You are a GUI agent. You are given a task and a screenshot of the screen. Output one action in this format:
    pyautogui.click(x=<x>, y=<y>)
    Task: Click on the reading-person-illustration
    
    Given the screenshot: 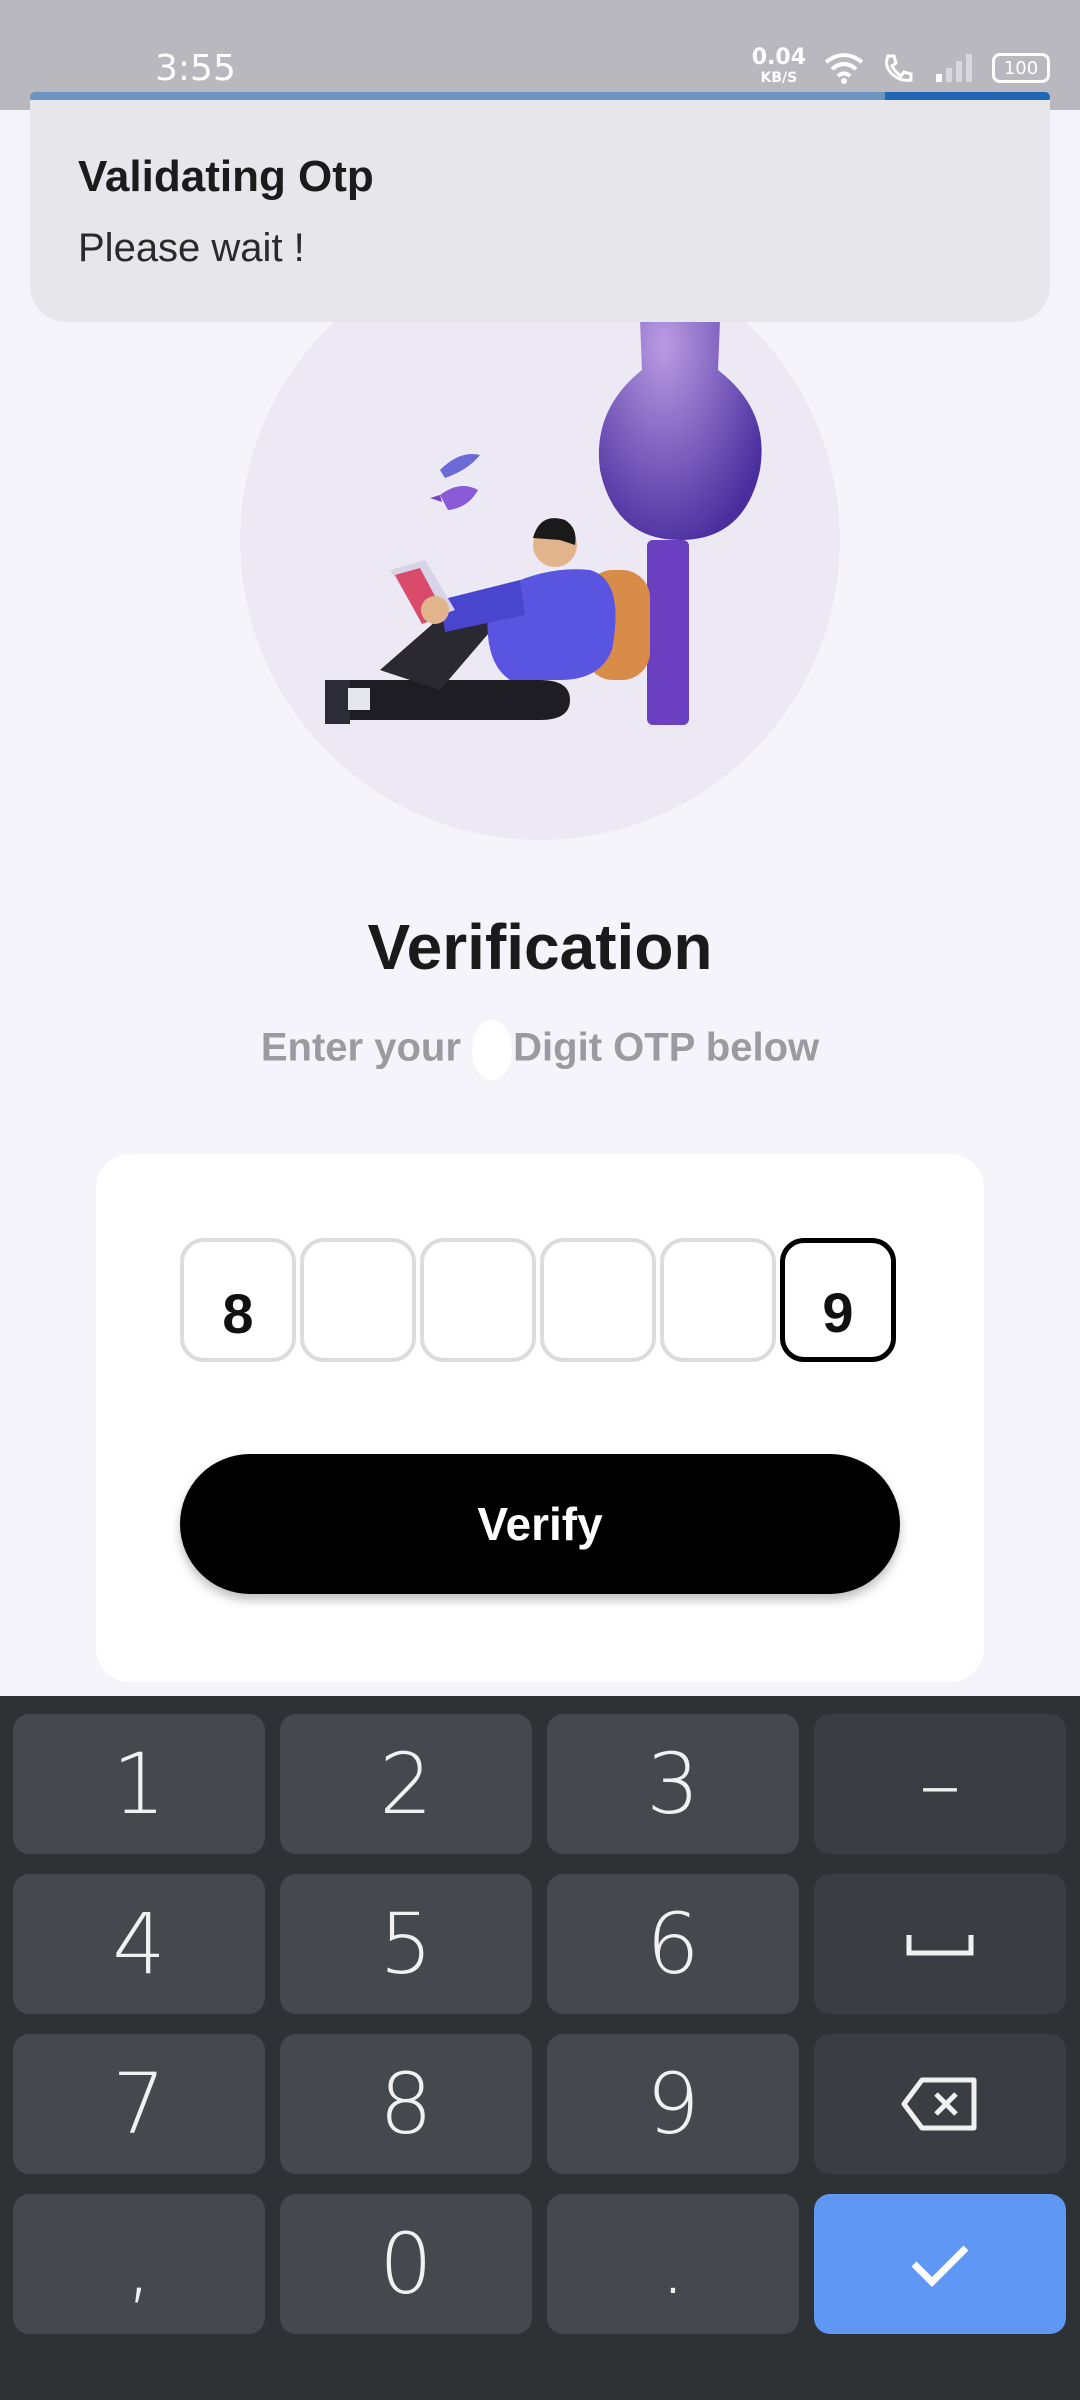 What is the action you would take?
    pyautogui.click(x=543, y=482)
    